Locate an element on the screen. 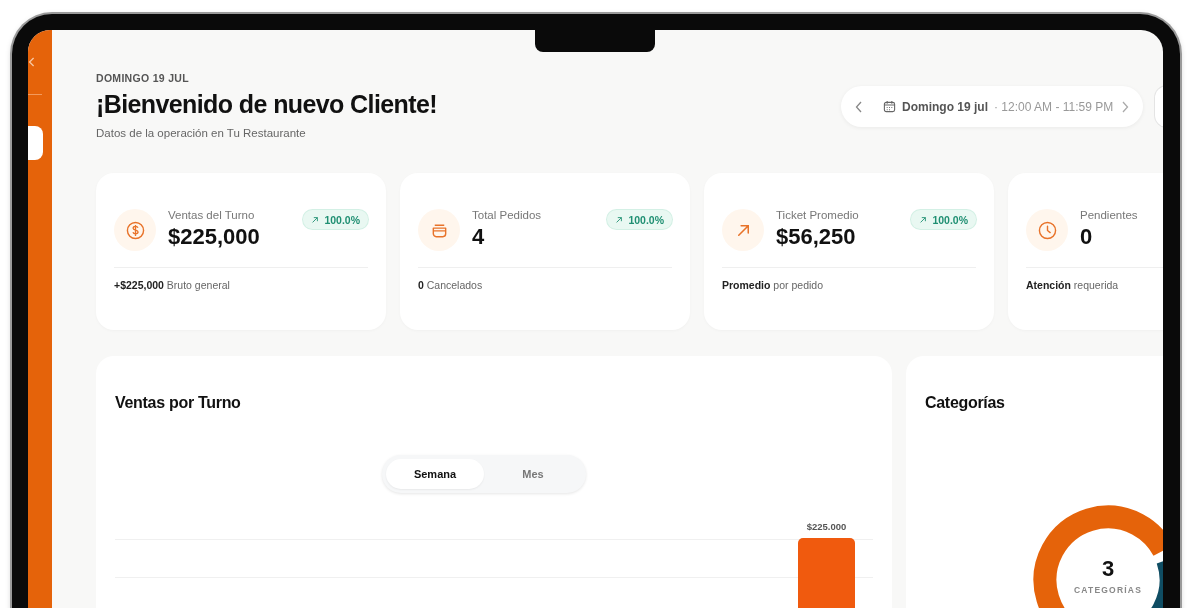 This screenshot has height=608, width=1200. time-range: · 12:00 AM - 11:59 PM is located at coordinates (1054, 106).